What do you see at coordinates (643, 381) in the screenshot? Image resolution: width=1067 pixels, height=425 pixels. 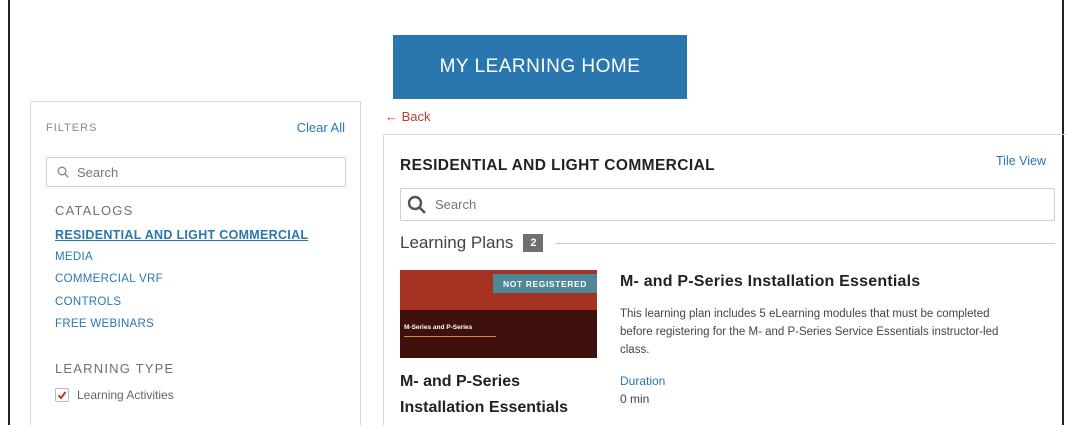 I see `duration-label: Duration` at bounding box center [643, 381].